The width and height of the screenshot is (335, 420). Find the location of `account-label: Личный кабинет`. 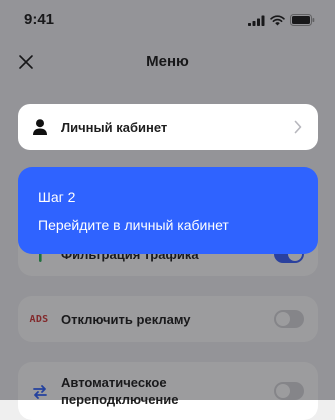

account-label: Личный кабинет is located at coordinates (114, 127).